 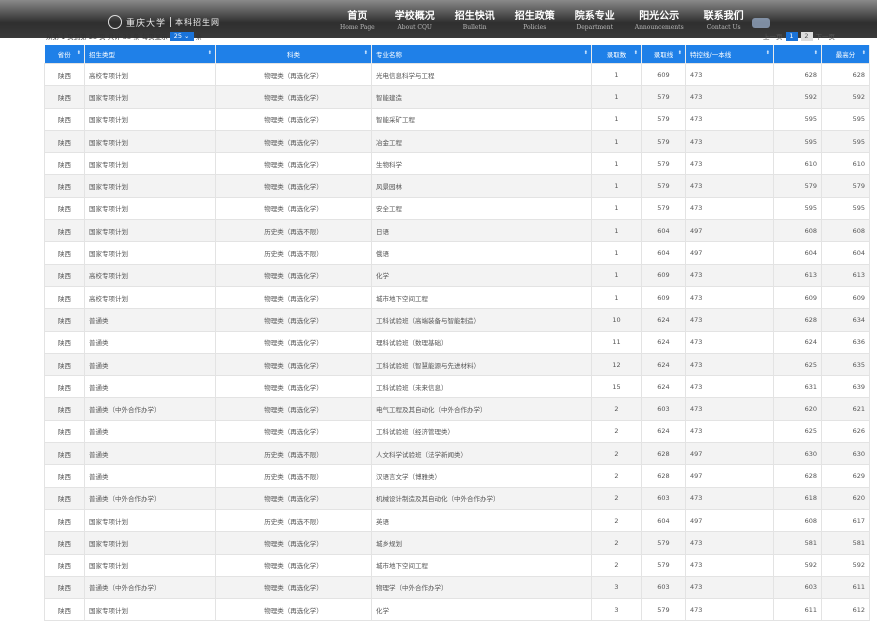 I want to click on table-row: 陕西 高校专项计划 物理类（再选化学） 城市地下空间工程 1 609 473 609 609, so click(x=457, y=297).